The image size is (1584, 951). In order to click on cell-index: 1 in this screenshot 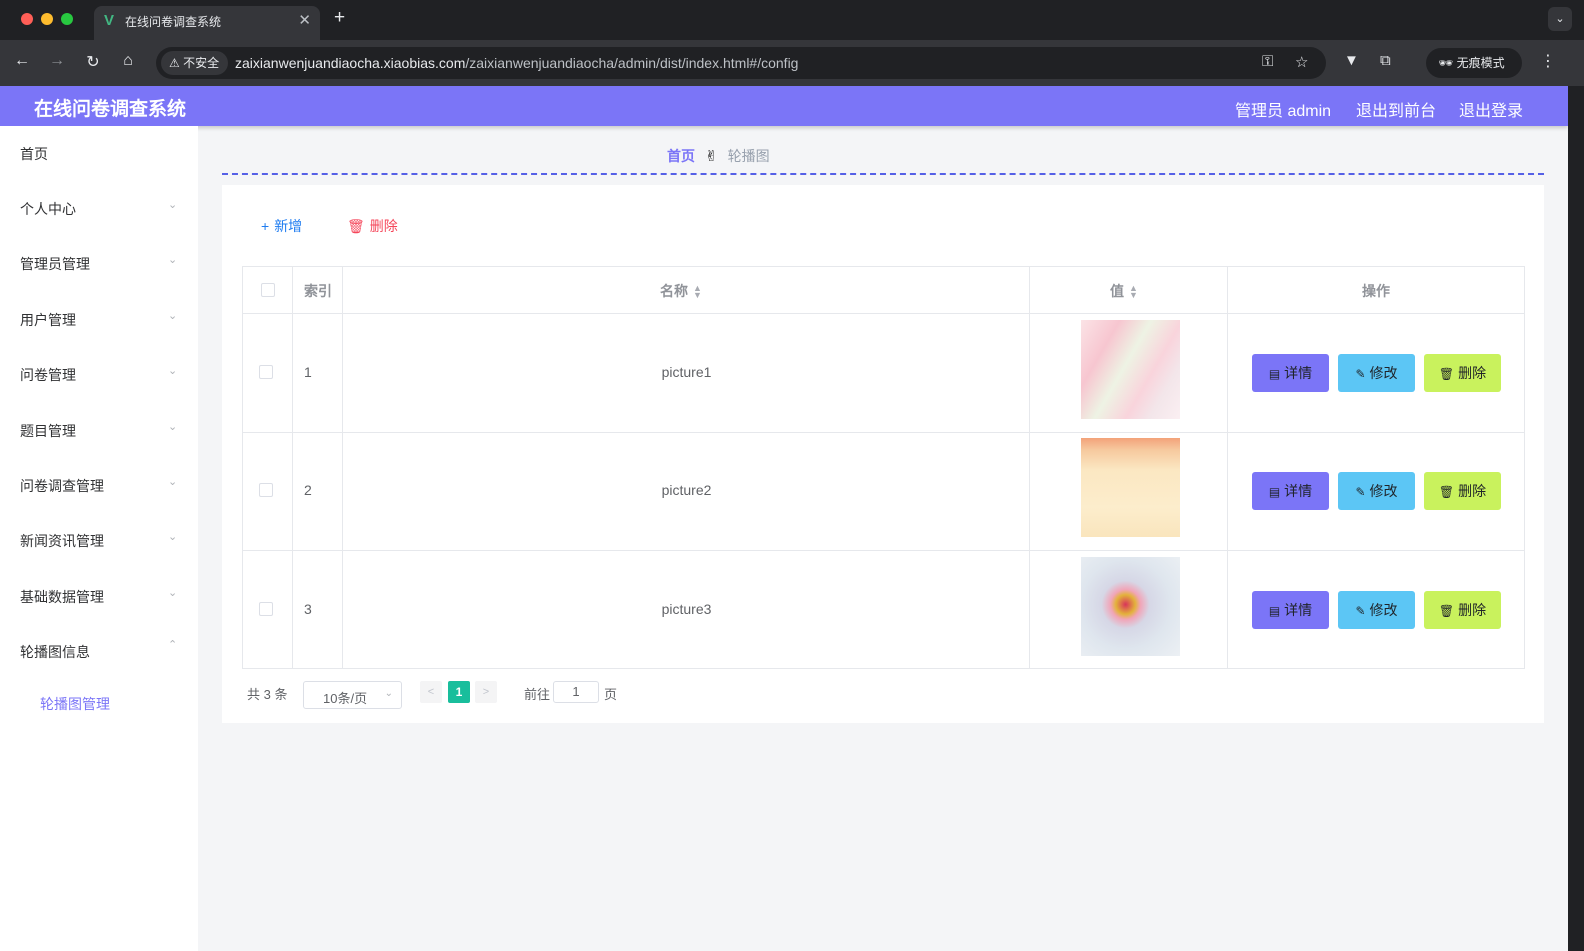, I will do `click(308, 372)`.